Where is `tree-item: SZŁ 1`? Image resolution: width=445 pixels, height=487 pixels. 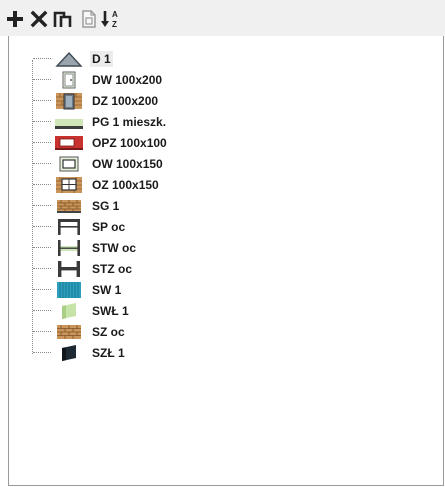
tree-item: SZŁ 1 is located at coordinates (183, 352).